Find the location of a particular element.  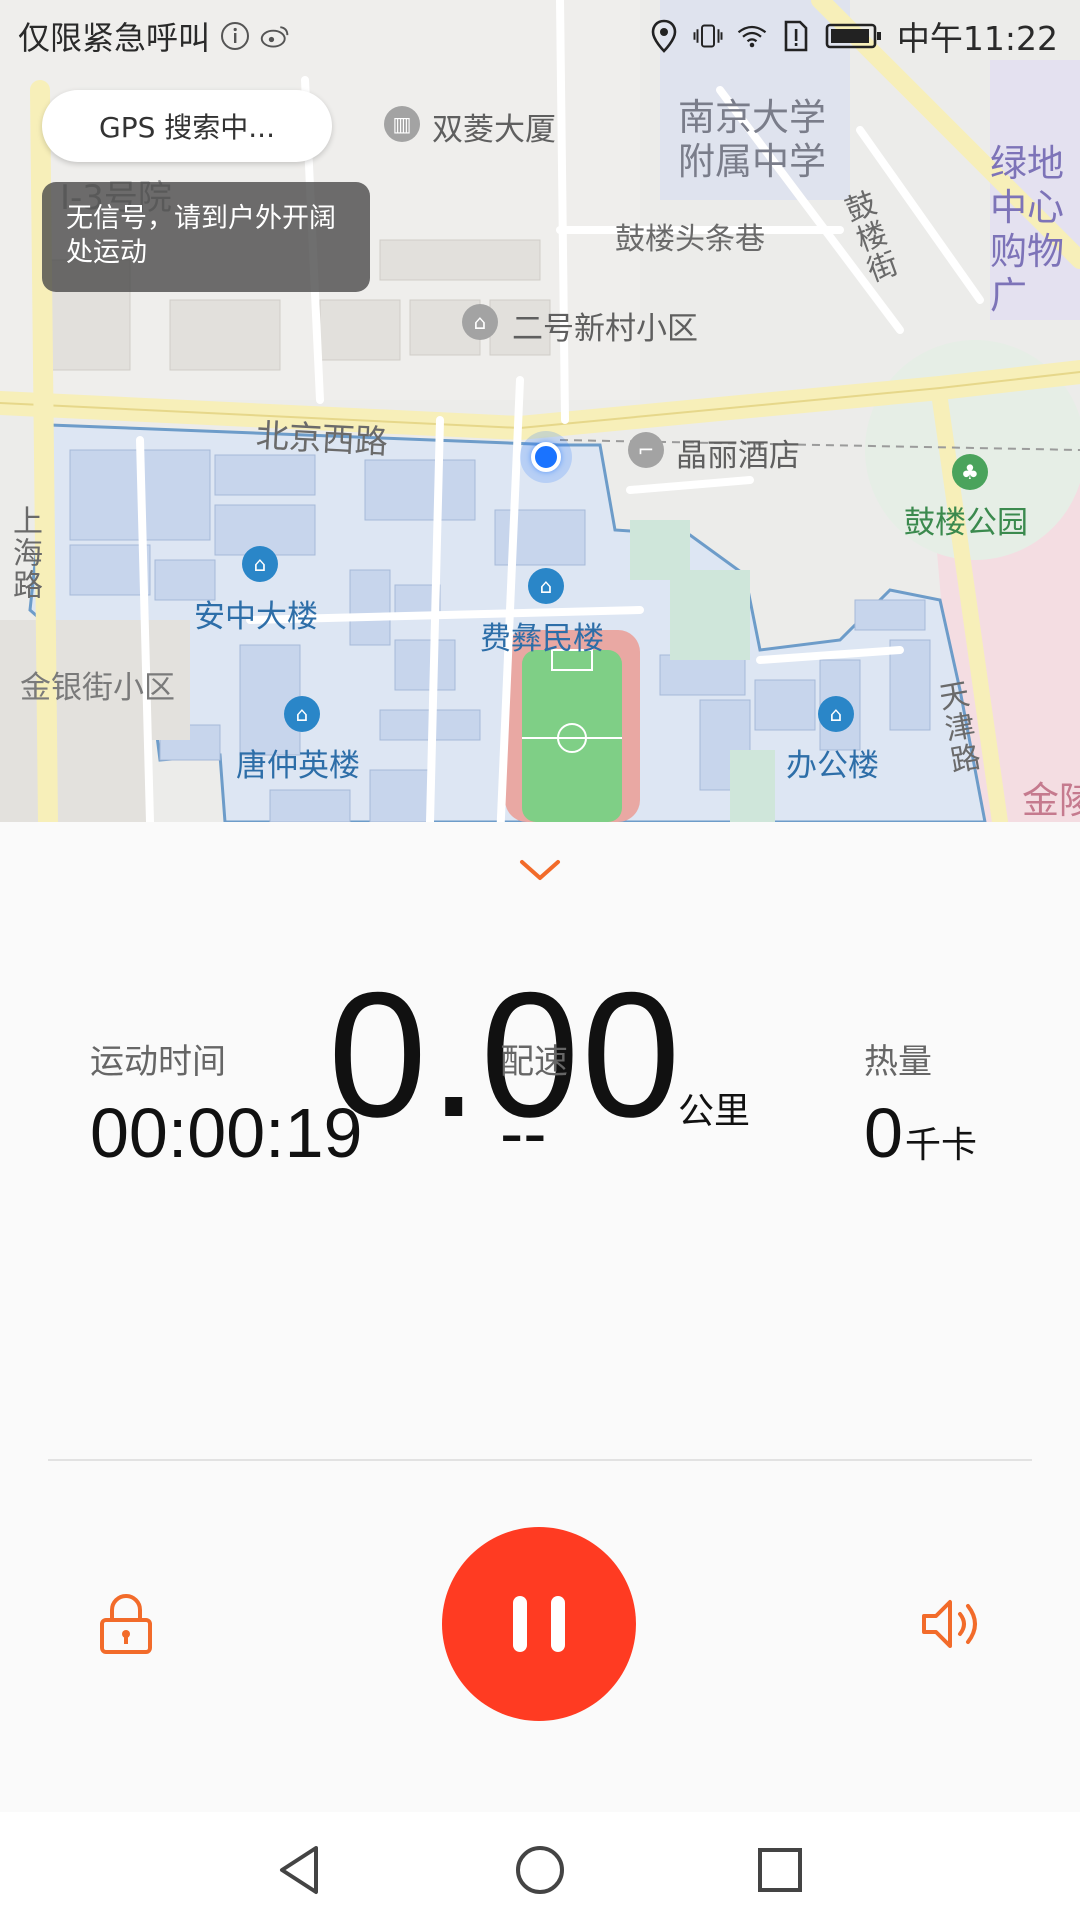

info-icon is located at coordinates (235, 36).